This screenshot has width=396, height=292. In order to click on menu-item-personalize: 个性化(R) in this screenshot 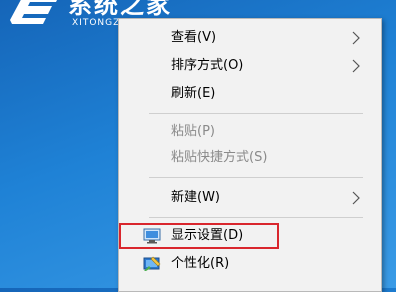, I will do `click(250, 264)`.